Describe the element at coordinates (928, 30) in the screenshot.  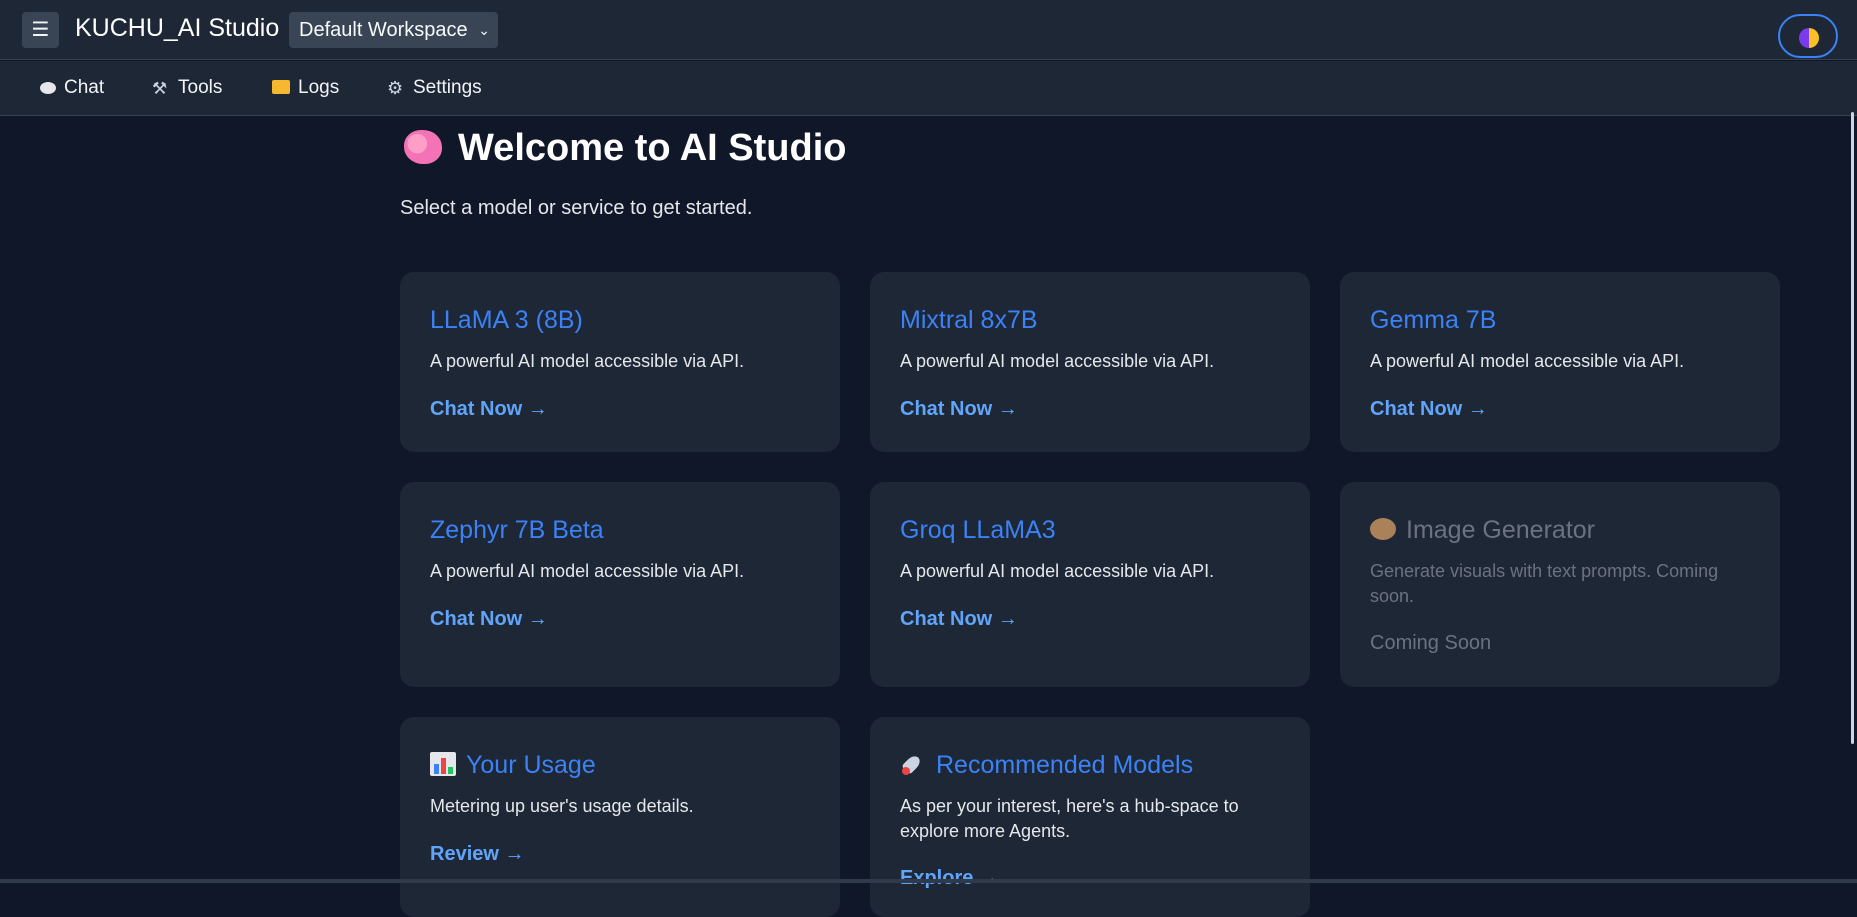
I see `top-bar: ☰ KUCHU_AI Studio Default Workspace ⌄` at that location.